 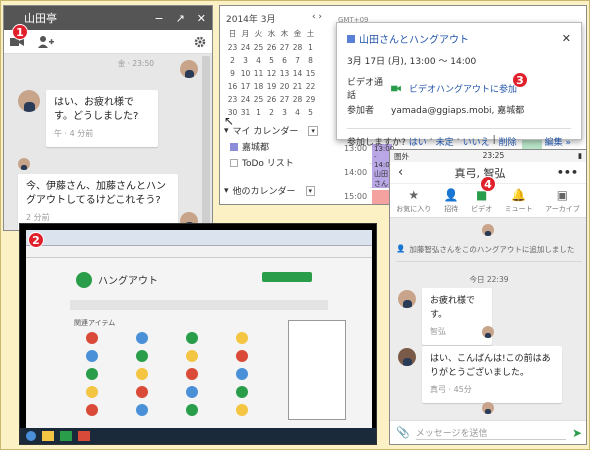 What do you see at coordinates (284, 73) in the screenshot?
I see `day-cell: 13` at bounding box center [284, 73].